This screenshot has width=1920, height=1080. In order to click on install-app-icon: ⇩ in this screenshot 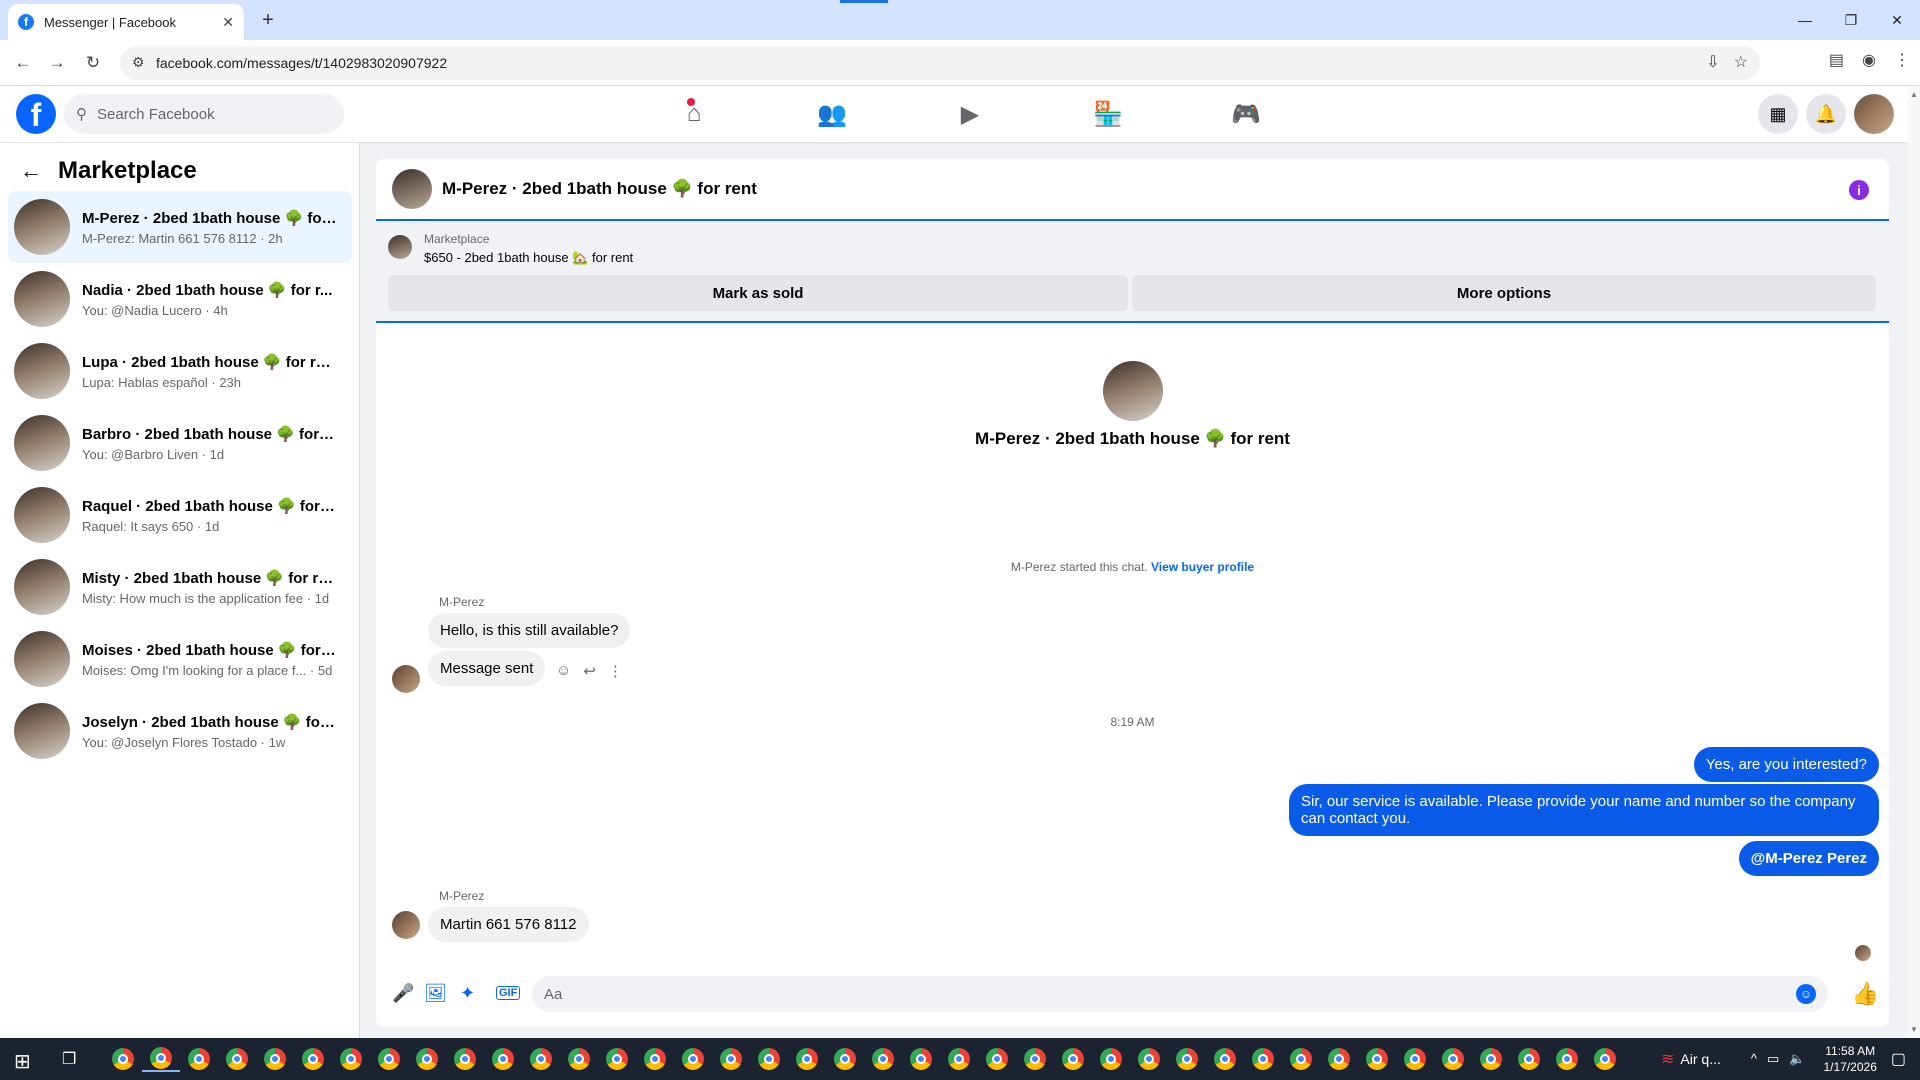, I will do `click(1712, 62)`.